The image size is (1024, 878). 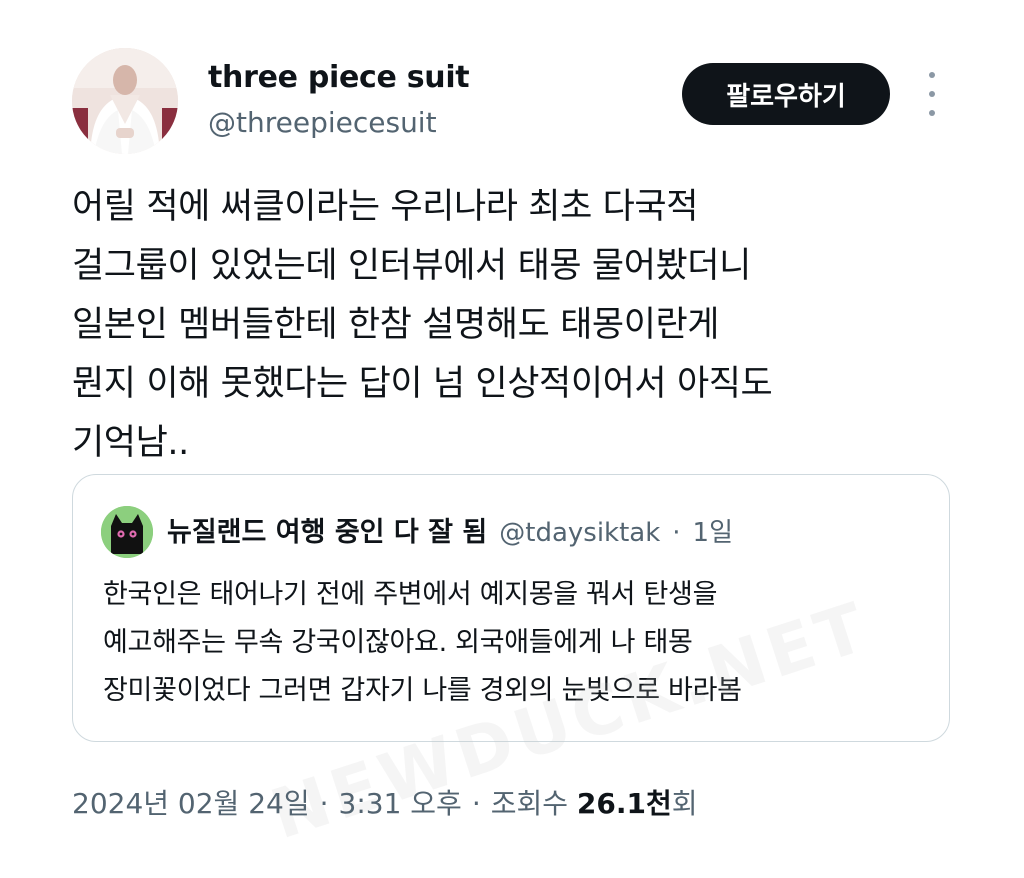 I want to click on cat-avatar-icon, so click(x=127, y=532).